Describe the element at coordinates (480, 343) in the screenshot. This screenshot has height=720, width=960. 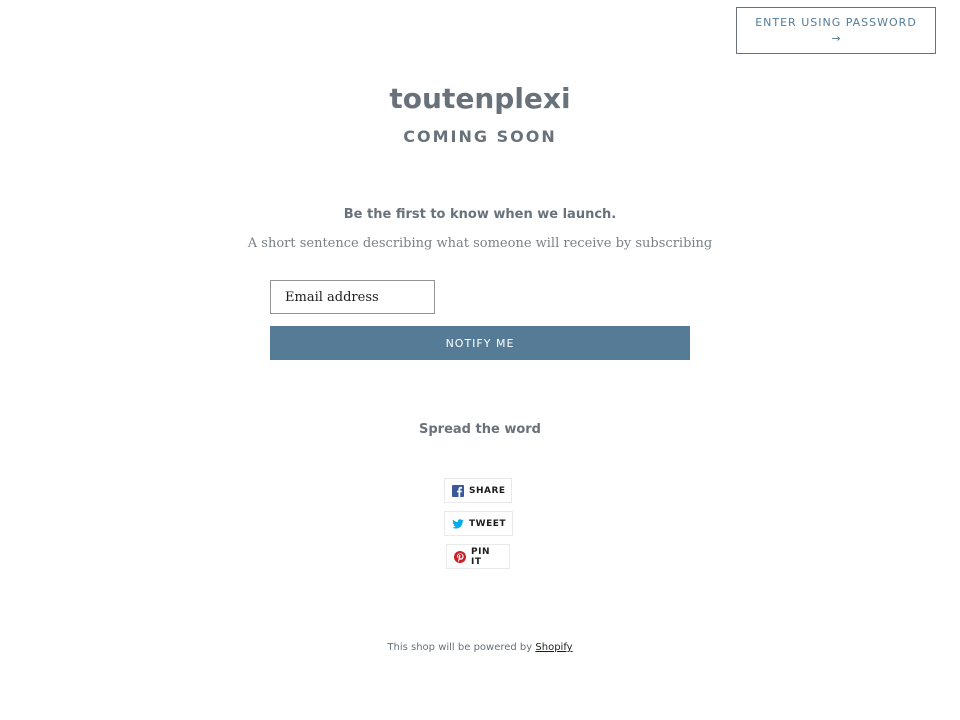
I see `notify-me-button: NOTIFY ME` at that location.